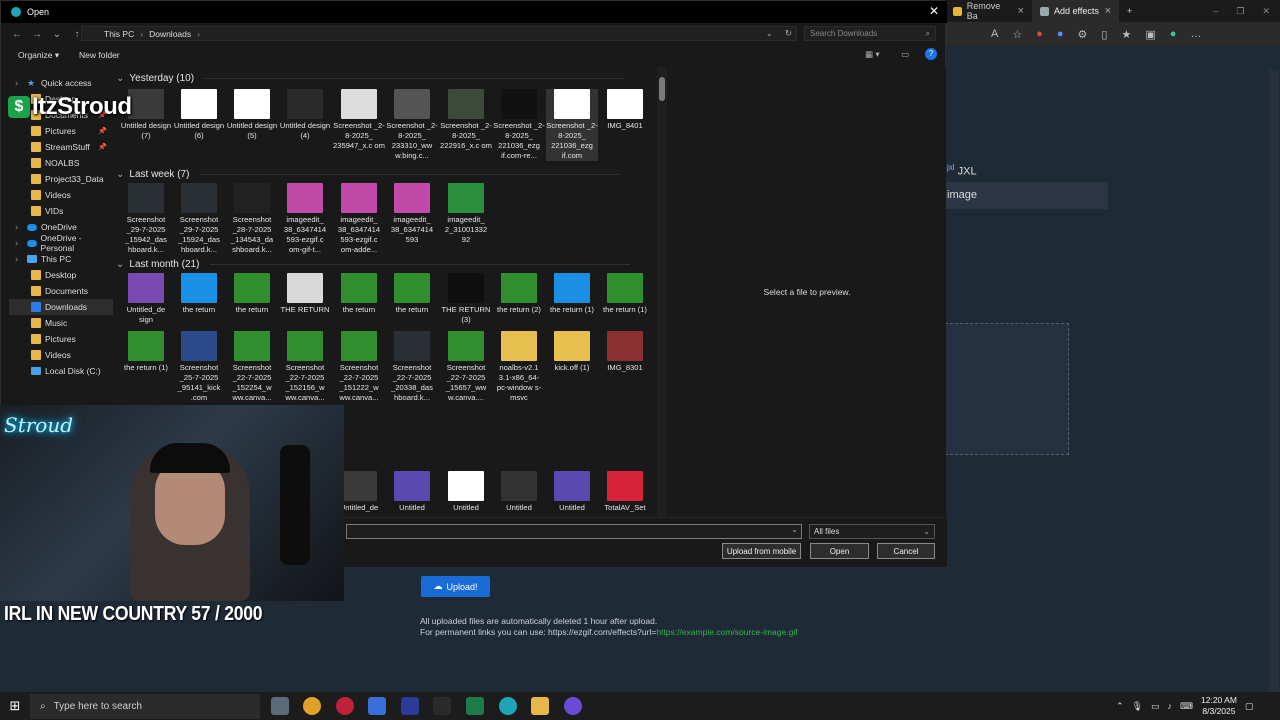  Describe the element at coordinates (199, 115) in the screenshot. I see `file-item: Untitled design (6)` at that location.